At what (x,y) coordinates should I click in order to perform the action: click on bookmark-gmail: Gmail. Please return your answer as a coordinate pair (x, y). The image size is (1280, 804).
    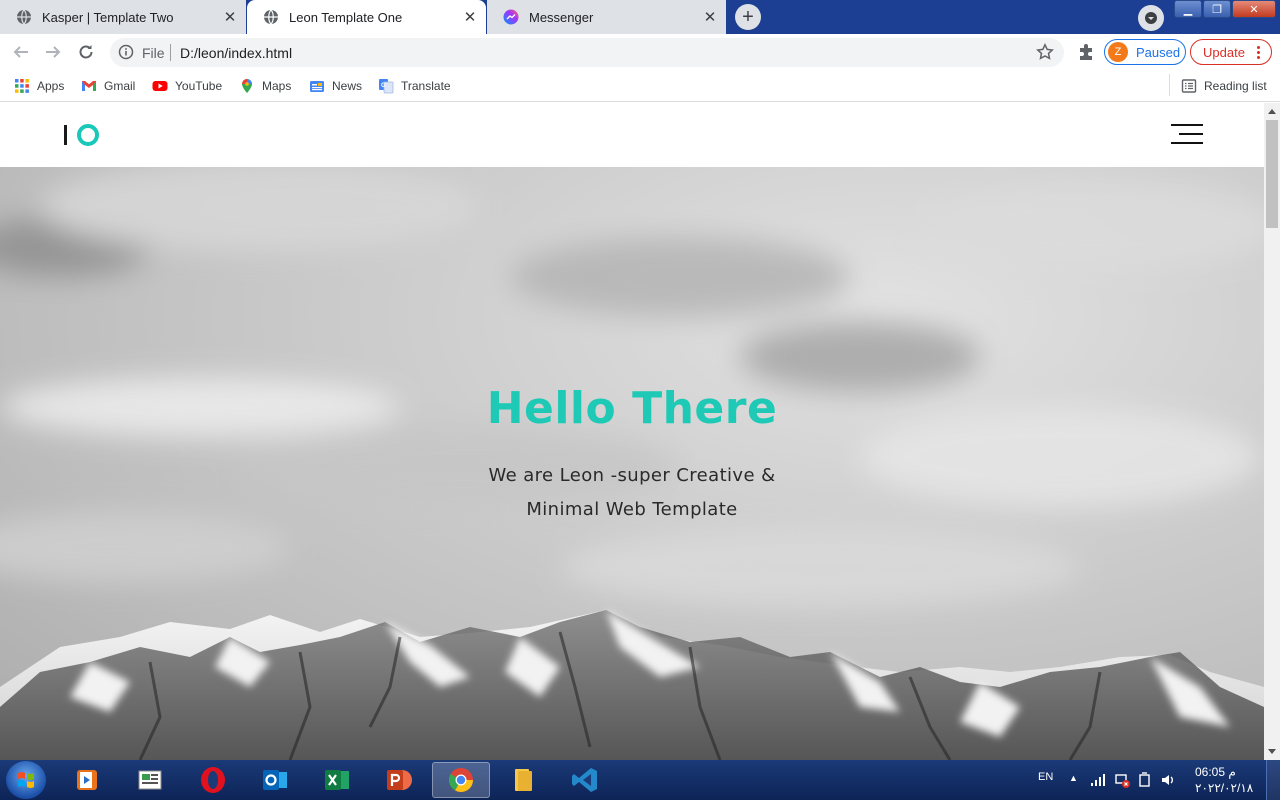
    Looking at the image, I should click on (108, 86).